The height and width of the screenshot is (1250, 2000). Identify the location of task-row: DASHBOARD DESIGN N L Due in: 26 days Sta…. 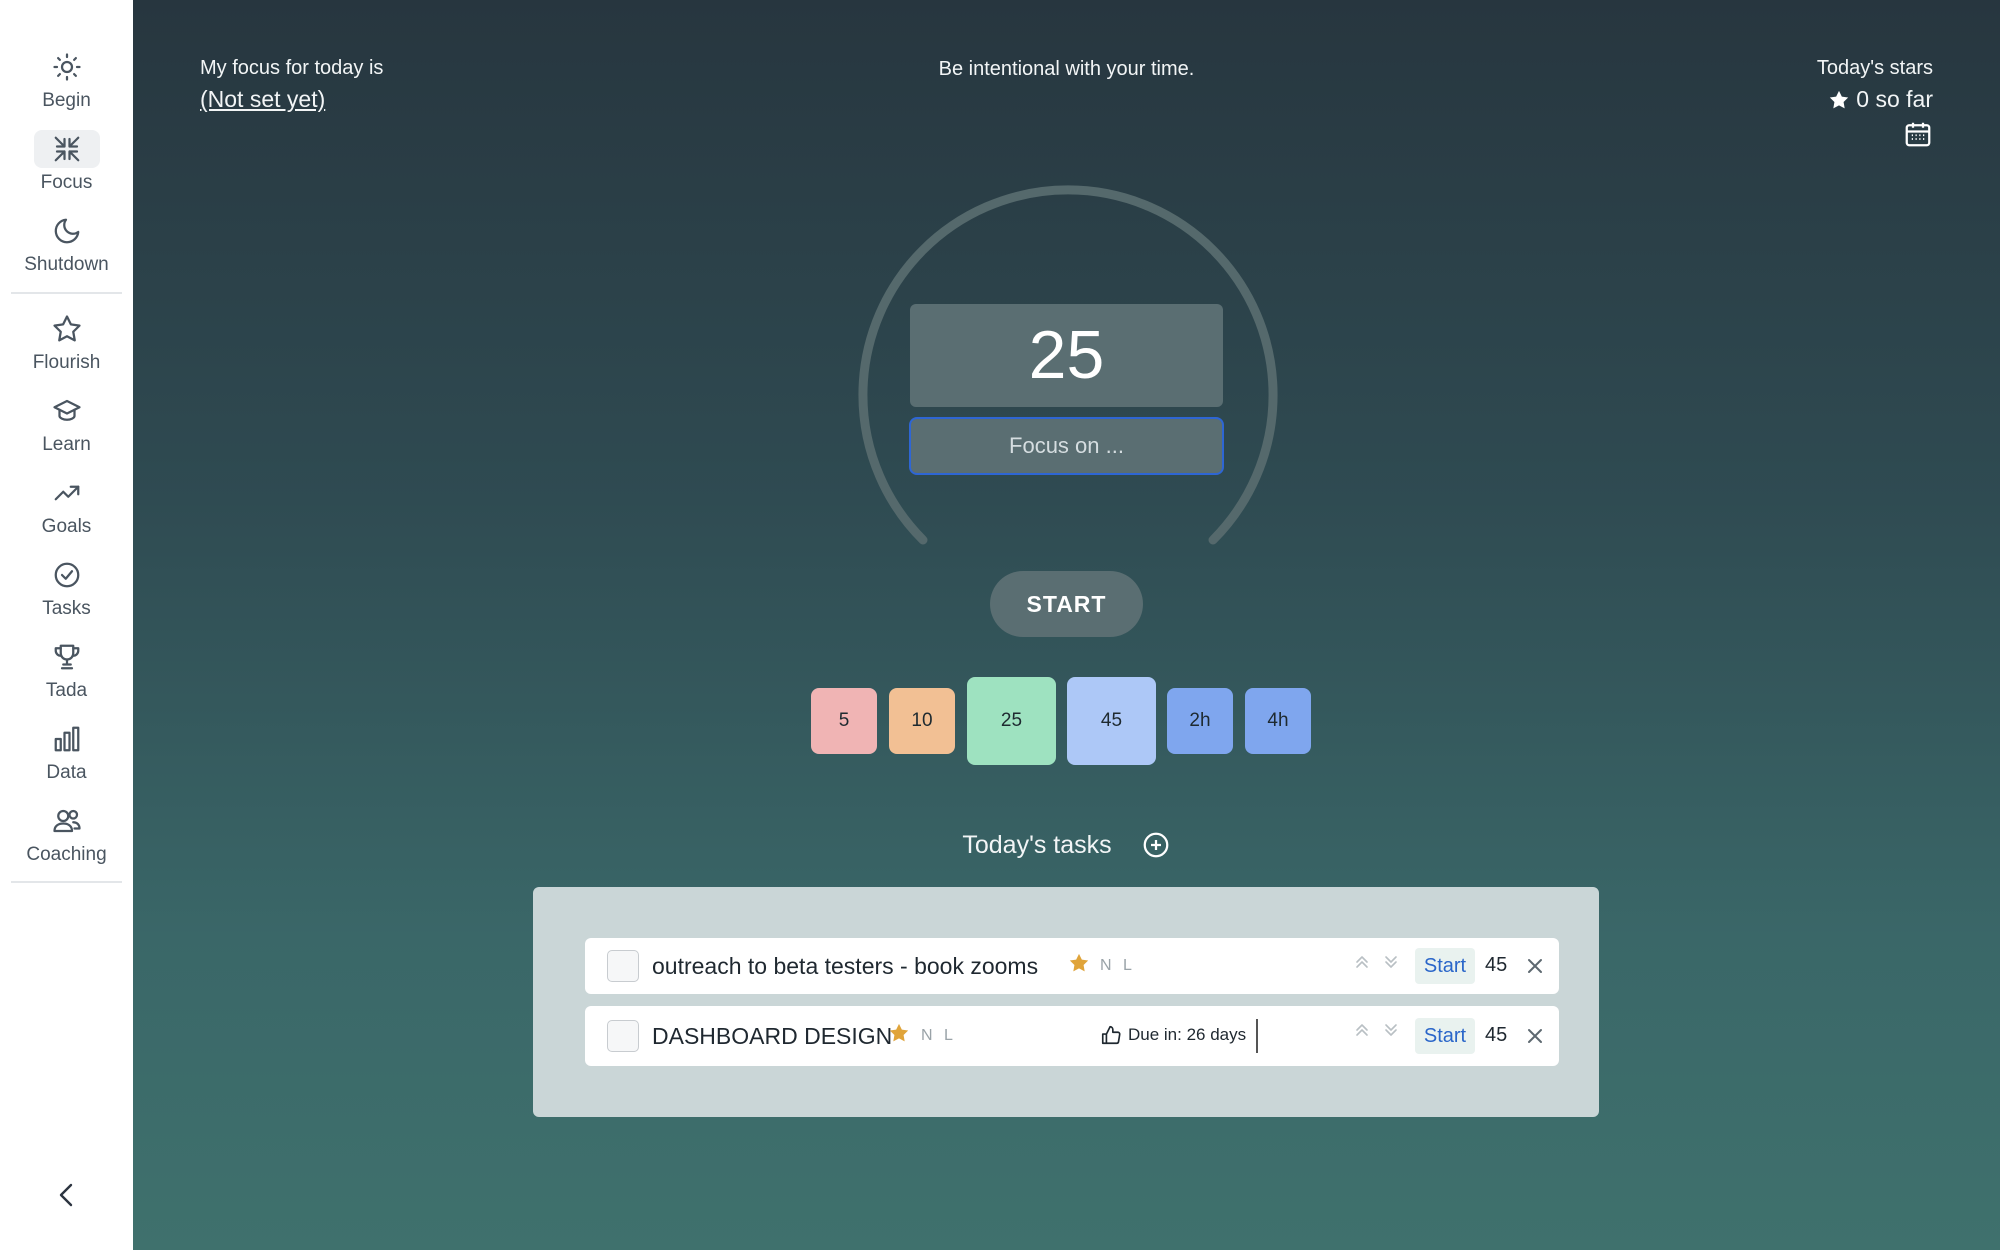
(1072, 1036).